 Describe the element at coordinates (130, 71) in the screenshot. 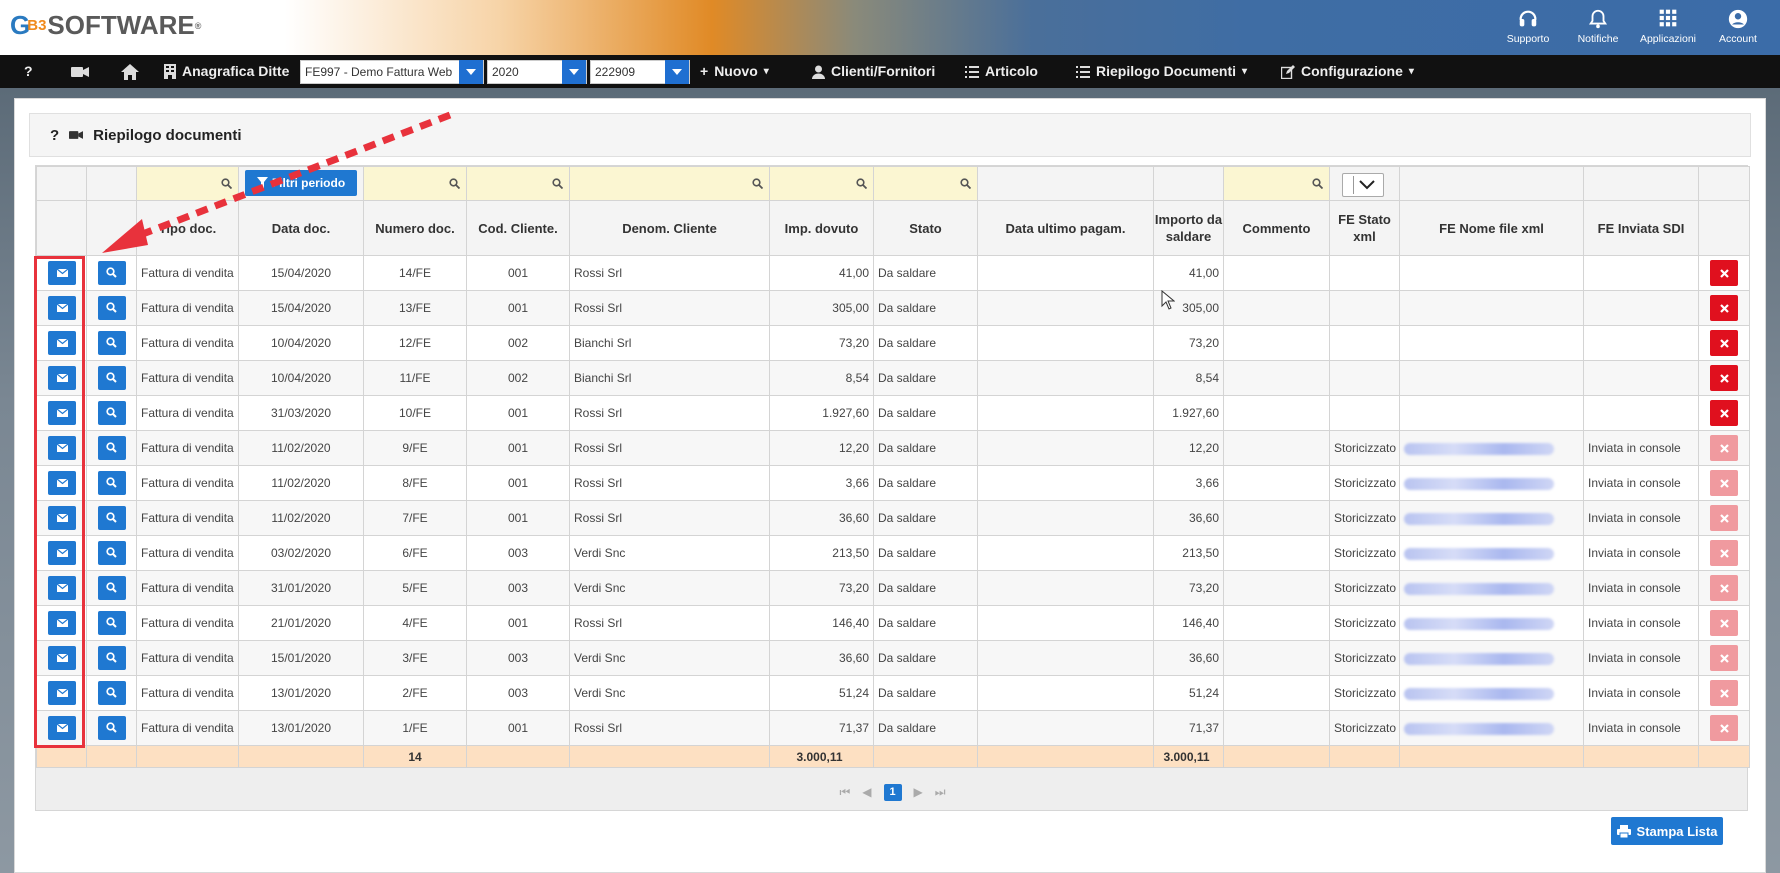

I see `home-icon` at that location.